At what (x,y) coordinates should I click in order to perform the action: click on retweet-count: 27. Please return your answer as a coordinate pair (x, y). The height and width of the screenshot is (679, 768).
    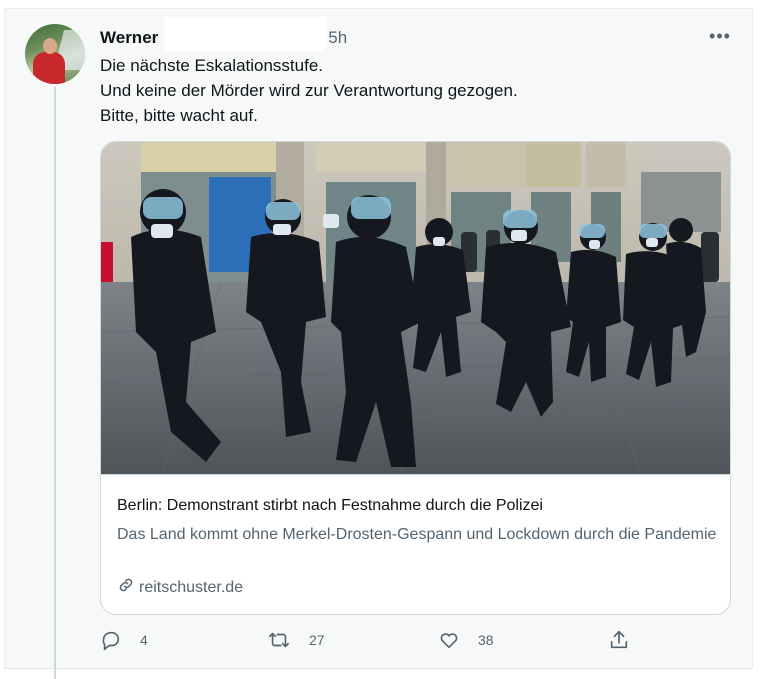
    Looking at the image, I should click on (317, 640).